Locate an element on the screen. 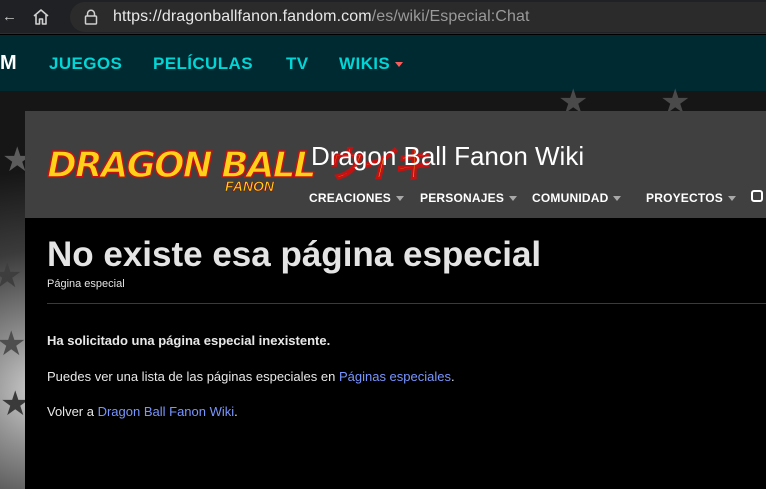 The height and width of the screenshot is (489, 766). wiki-nav-label: COMUNIDAD is located at coordinates (570, 198).